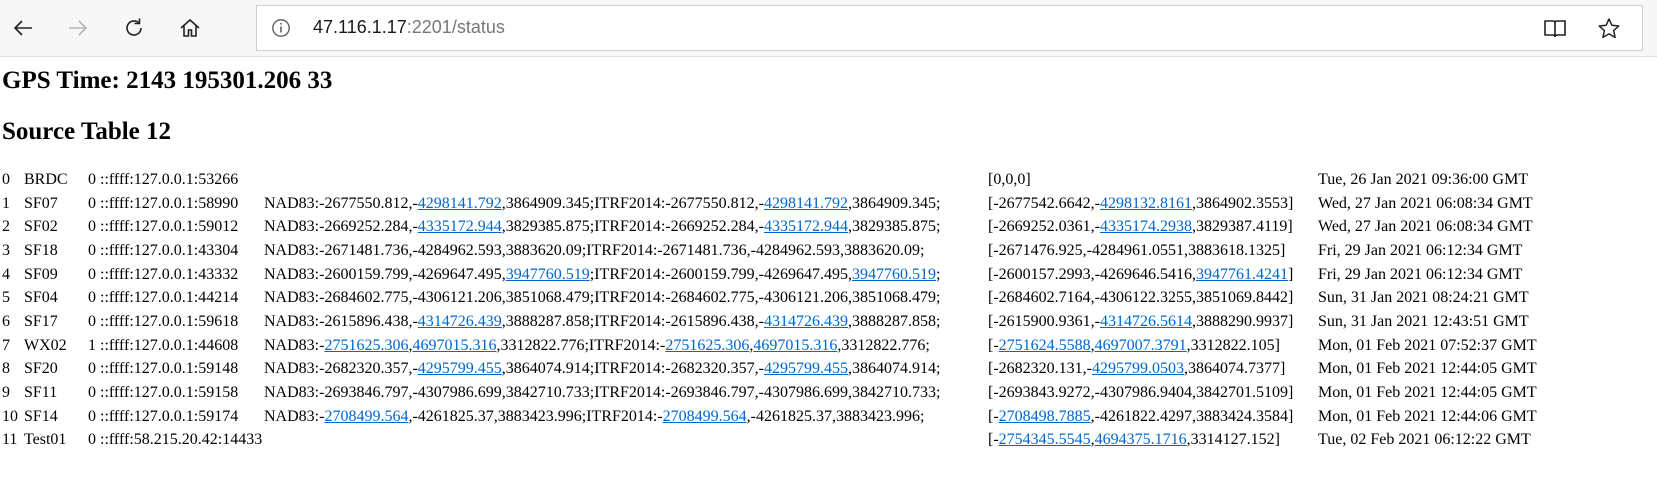 The image size is (1657, 502). Describe the element at coordinates (341, 321) in the screenshot. I see `coordinate-text: NAD83:-2615896.438,-` at that location.